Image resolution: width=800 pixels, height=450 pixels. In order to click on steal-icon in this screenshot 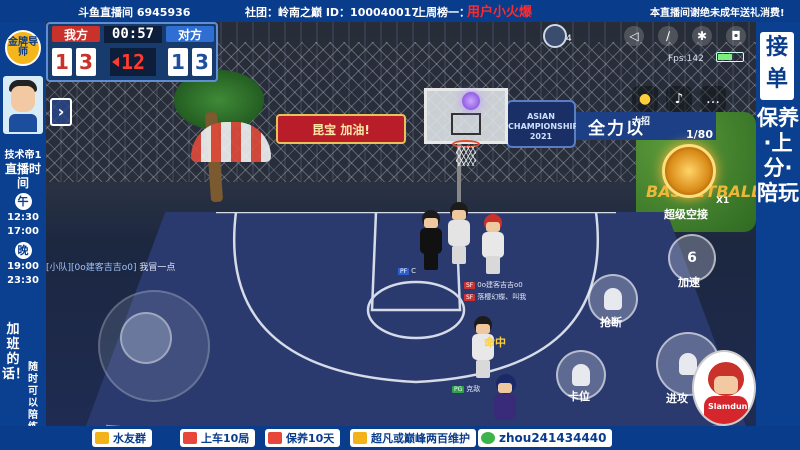, I will do `click(613, 299)`.